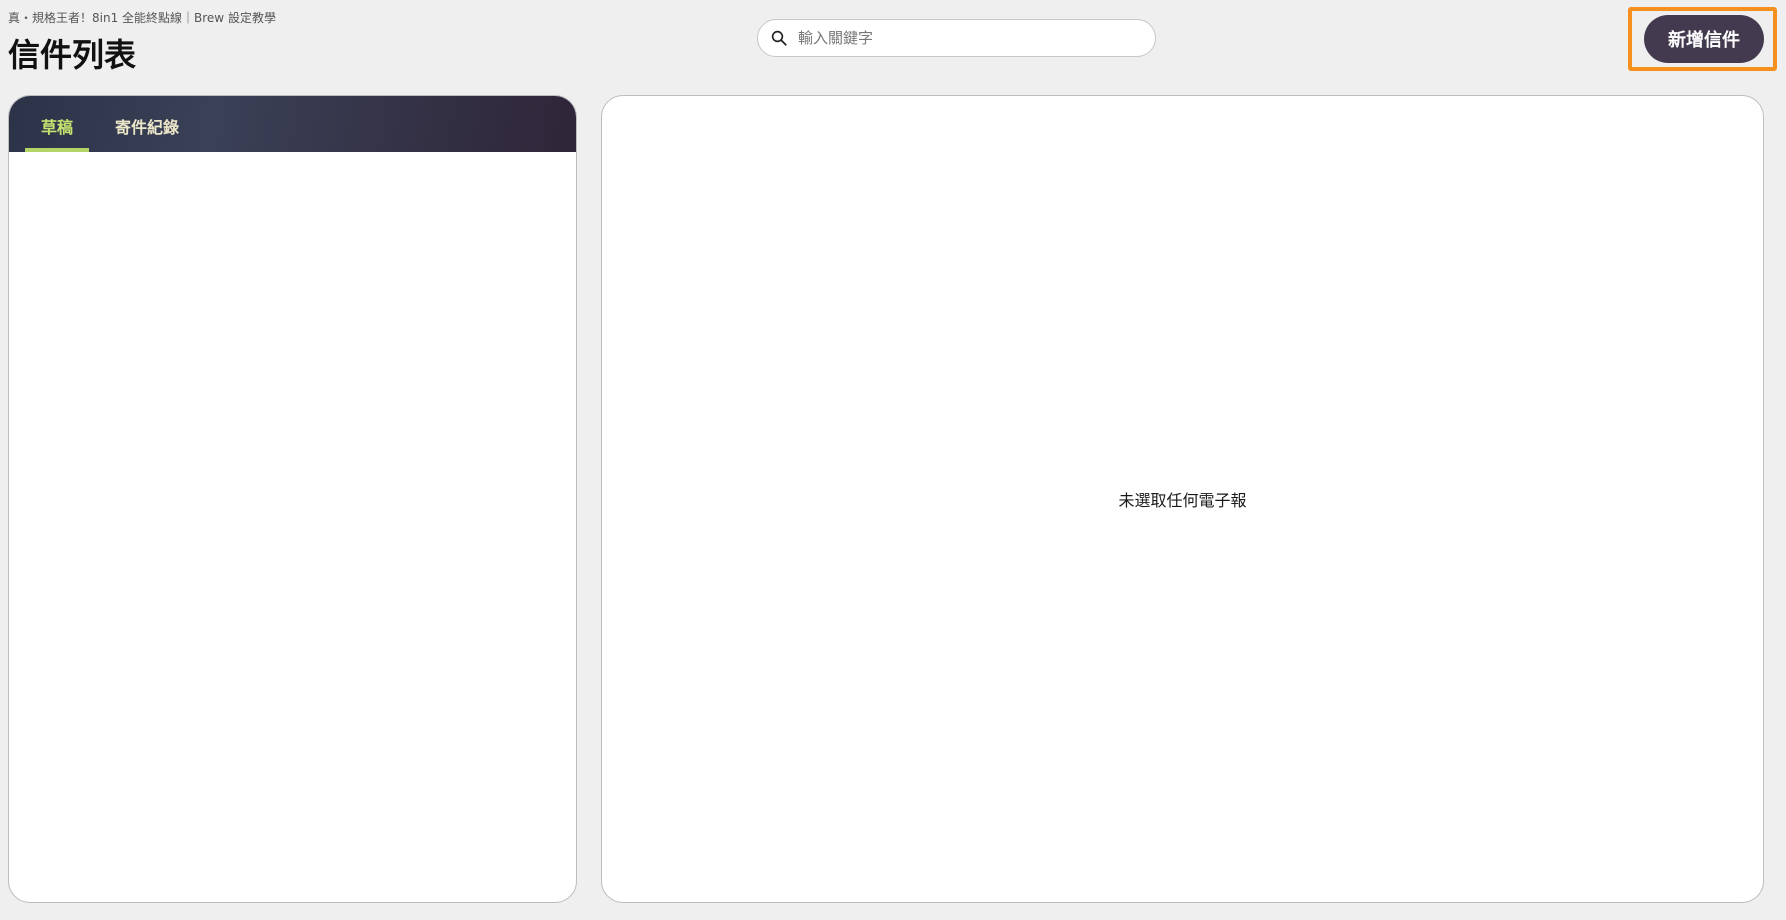 The width and height of the screenshot is (1786, 920). Describe the element at coordinates (968, 38) in the screenshot. I see `search-input` at that location.